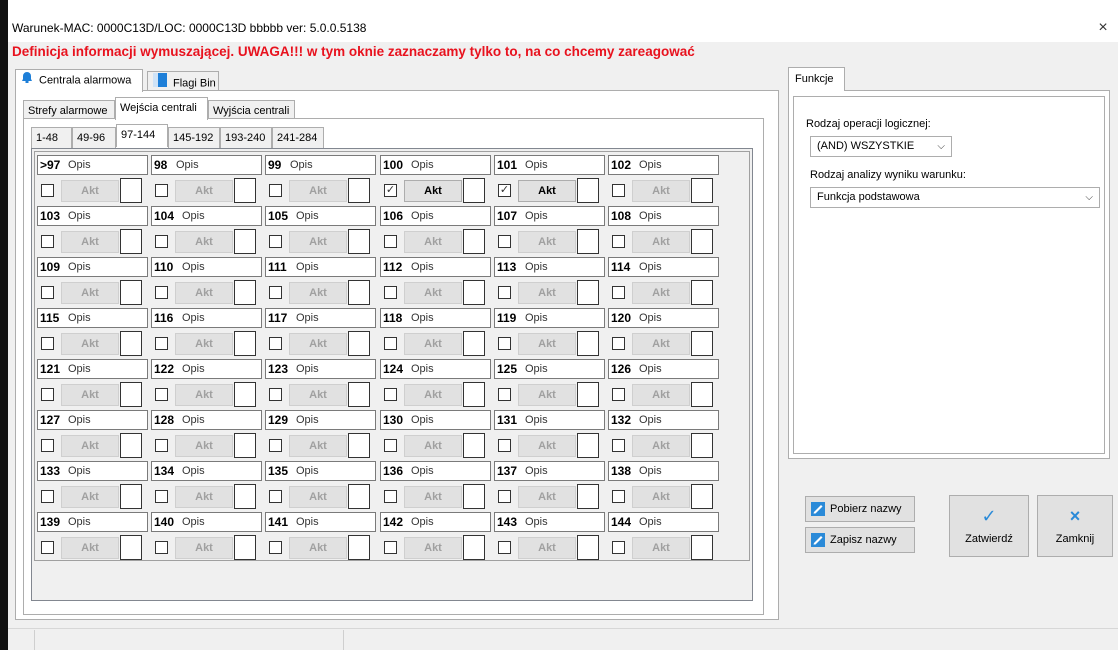 This screenshot has height=650, width=1118. What do you see at coordinates (663, 165) in the screenshot?
I see `input-name-field: 102 Opis` at bounding box center [663, 165].